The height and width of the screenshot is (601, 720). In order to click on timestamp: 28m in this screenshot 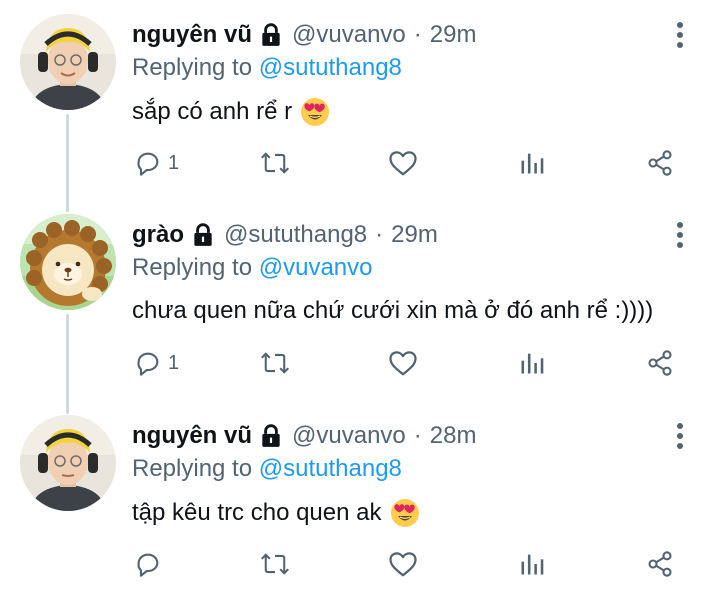, I will do `click(453, 436)`.